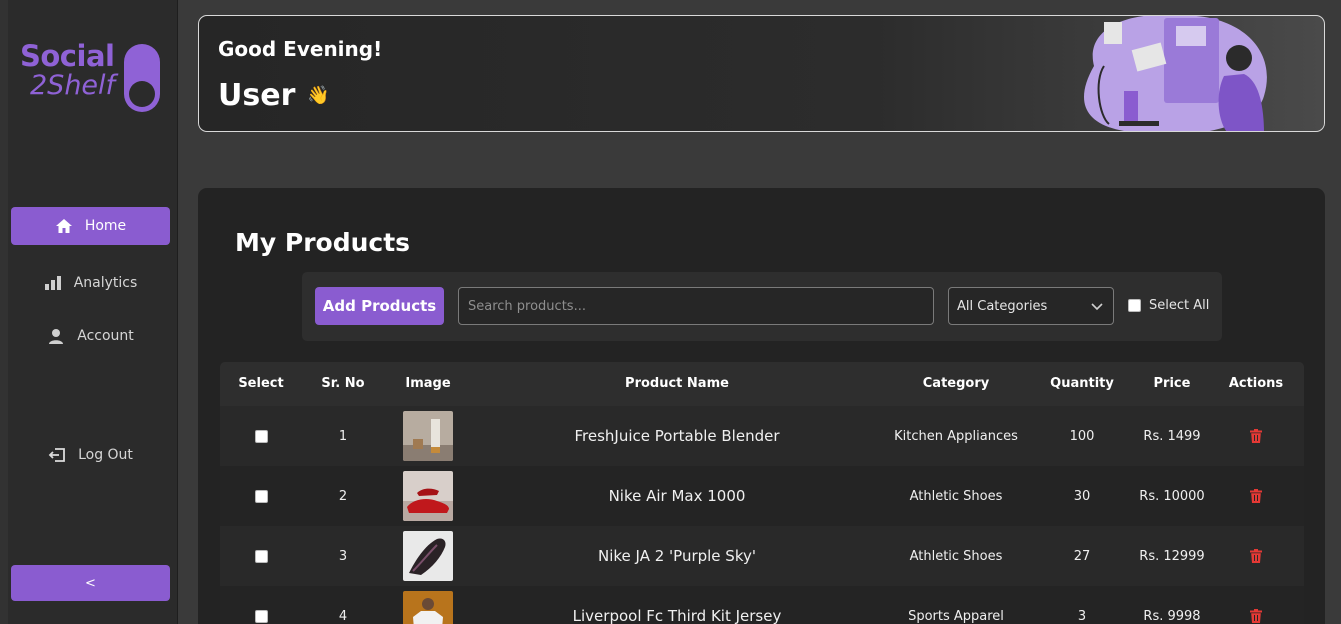 The width and height of the screenshot is (1341, 624). I want to click on row-quantity: 3, so click(1082, 616).